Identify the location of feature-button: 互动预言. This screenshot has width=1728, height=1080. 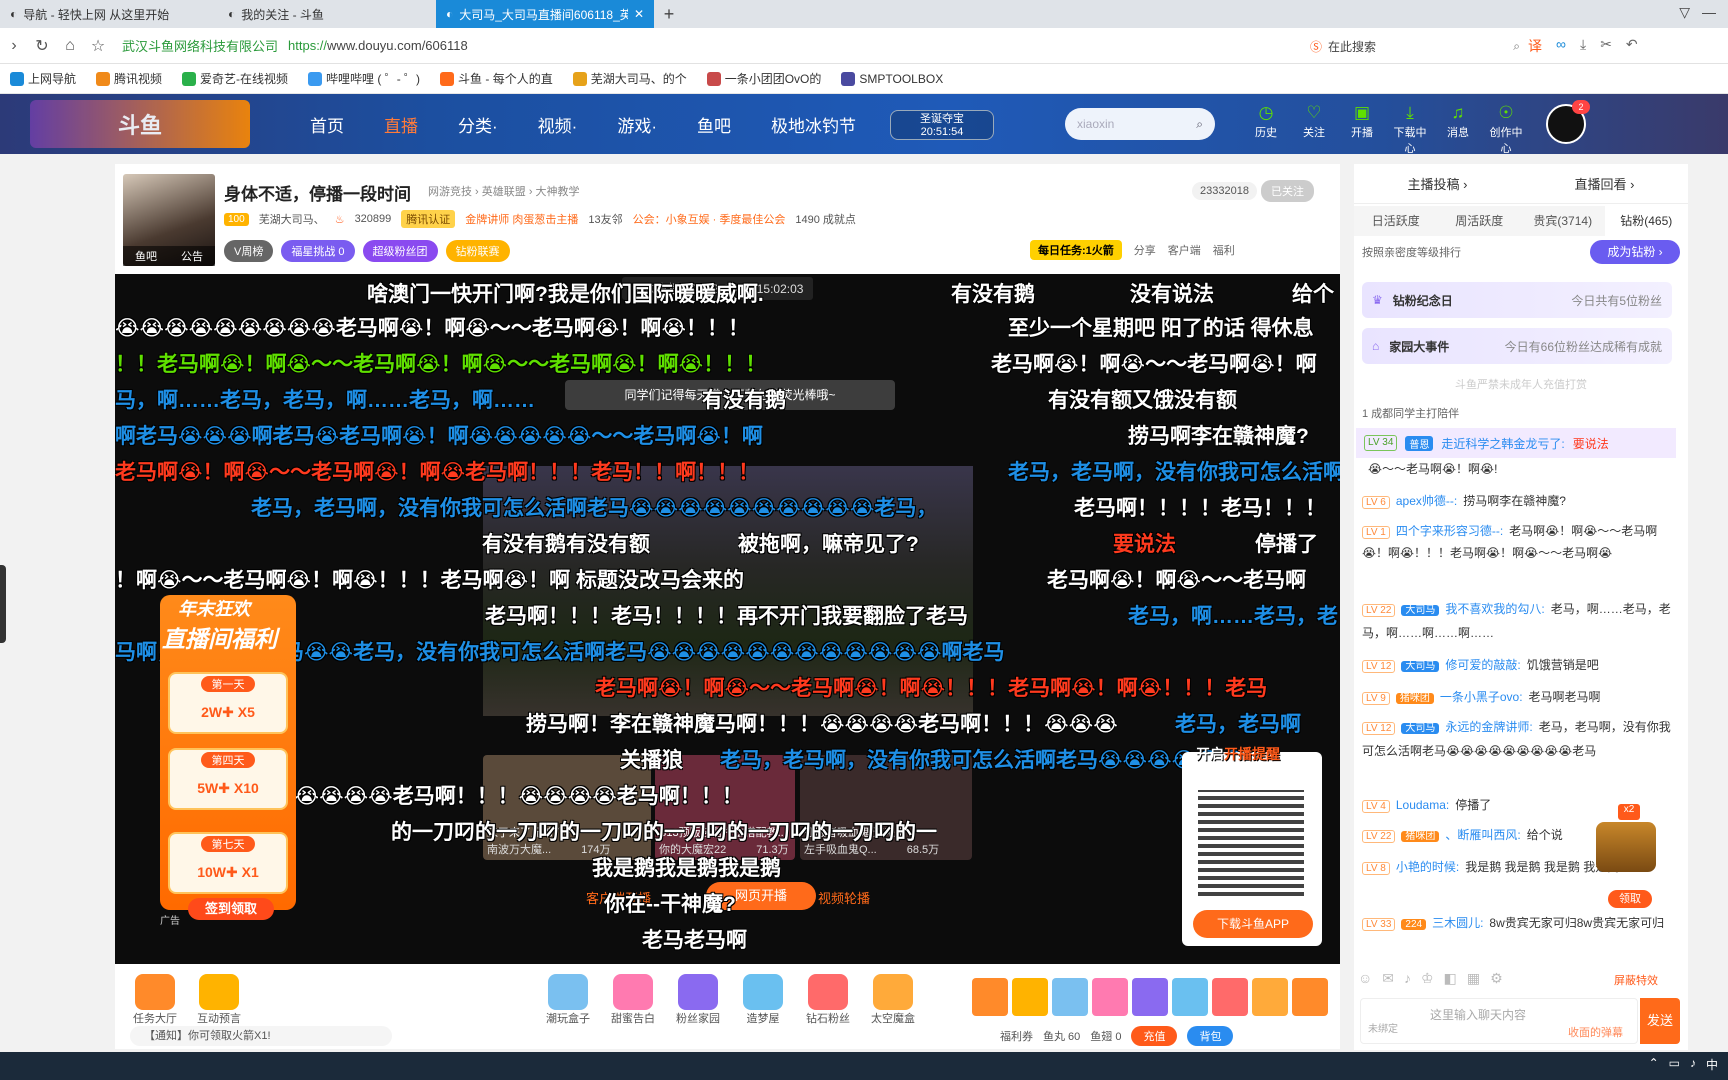
(219, 1000).